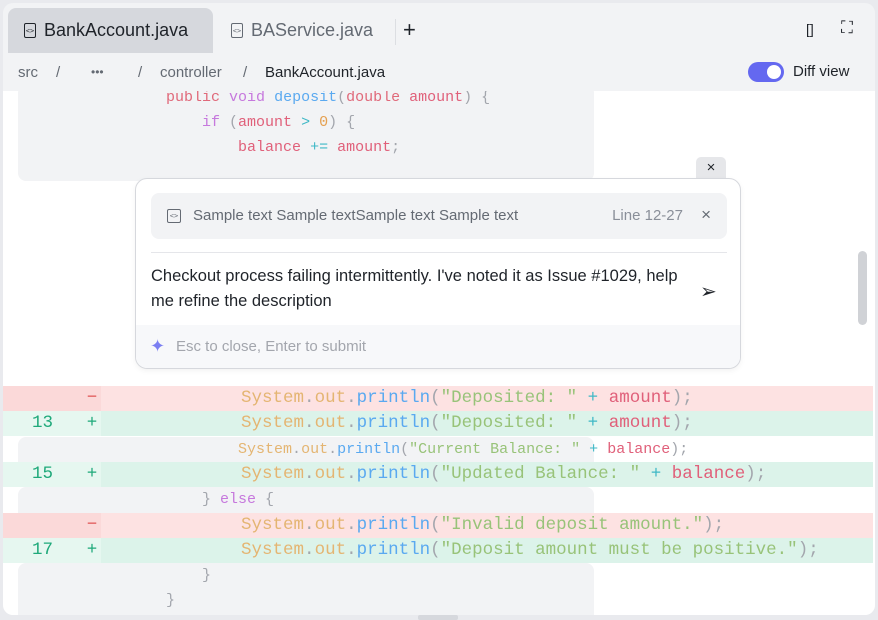 This screenshot has height=620, width=878. What do you see at coordinates (847, 28) in the screenshot?
I see `fullscreen-icon: ⛶` at bounding box center [847, 28].